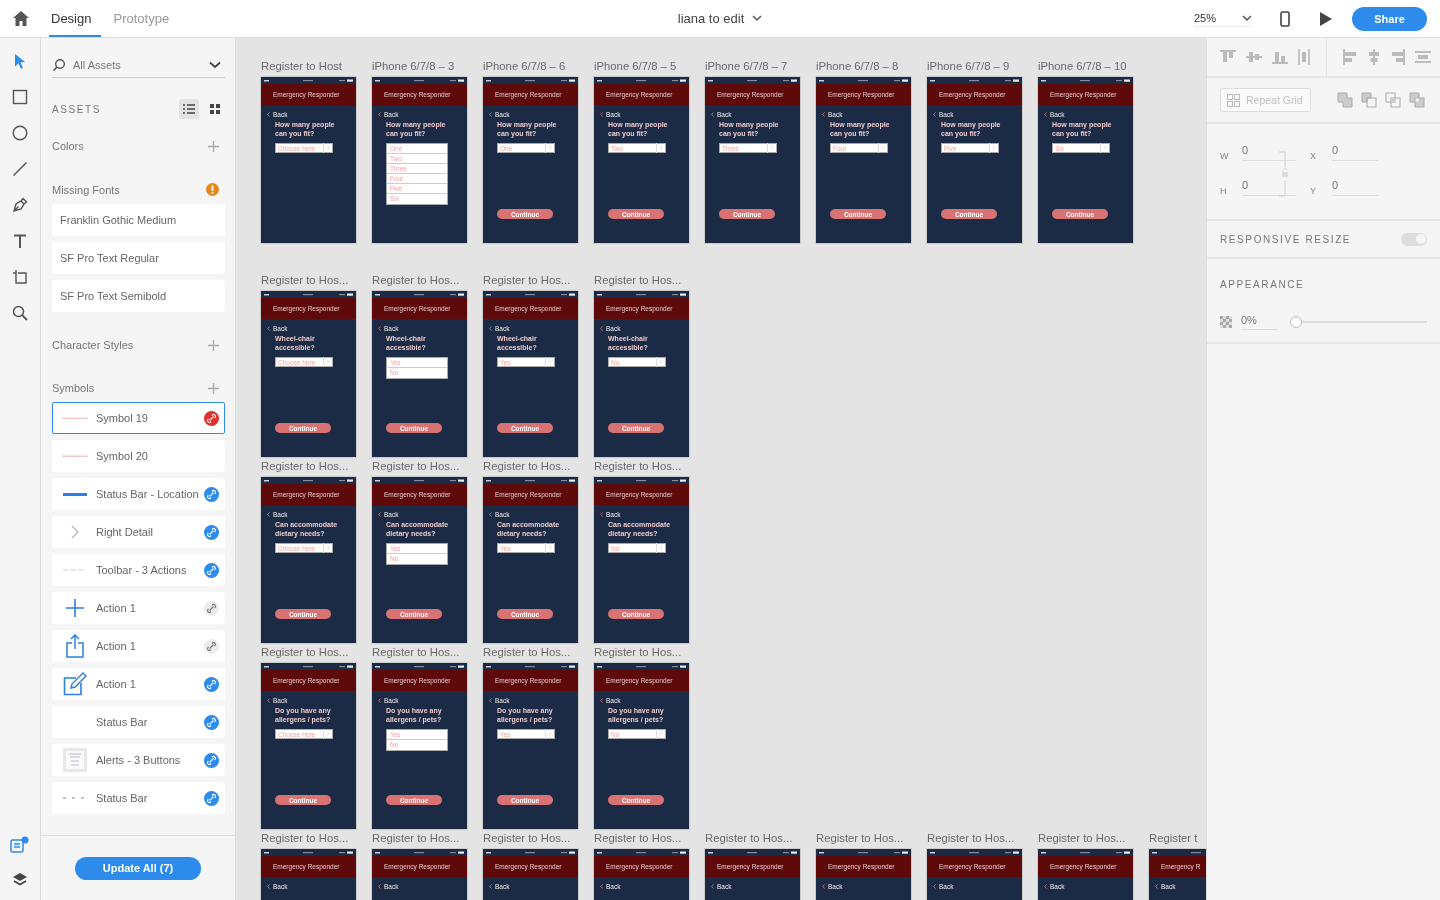 The image size is (1440, 900). Describe the element at coordinates (189, 109) in the screenshot. I see `list-view-button` at that location.